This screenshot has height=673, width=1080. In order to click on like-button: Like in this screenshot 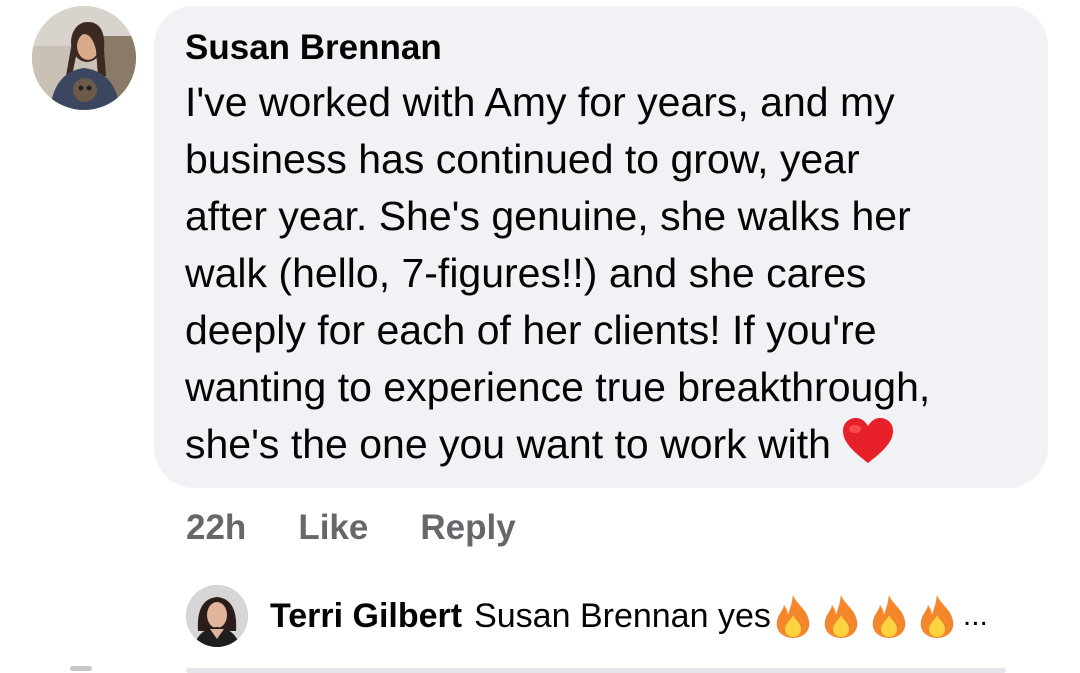, I will do `click(333, 528)`.